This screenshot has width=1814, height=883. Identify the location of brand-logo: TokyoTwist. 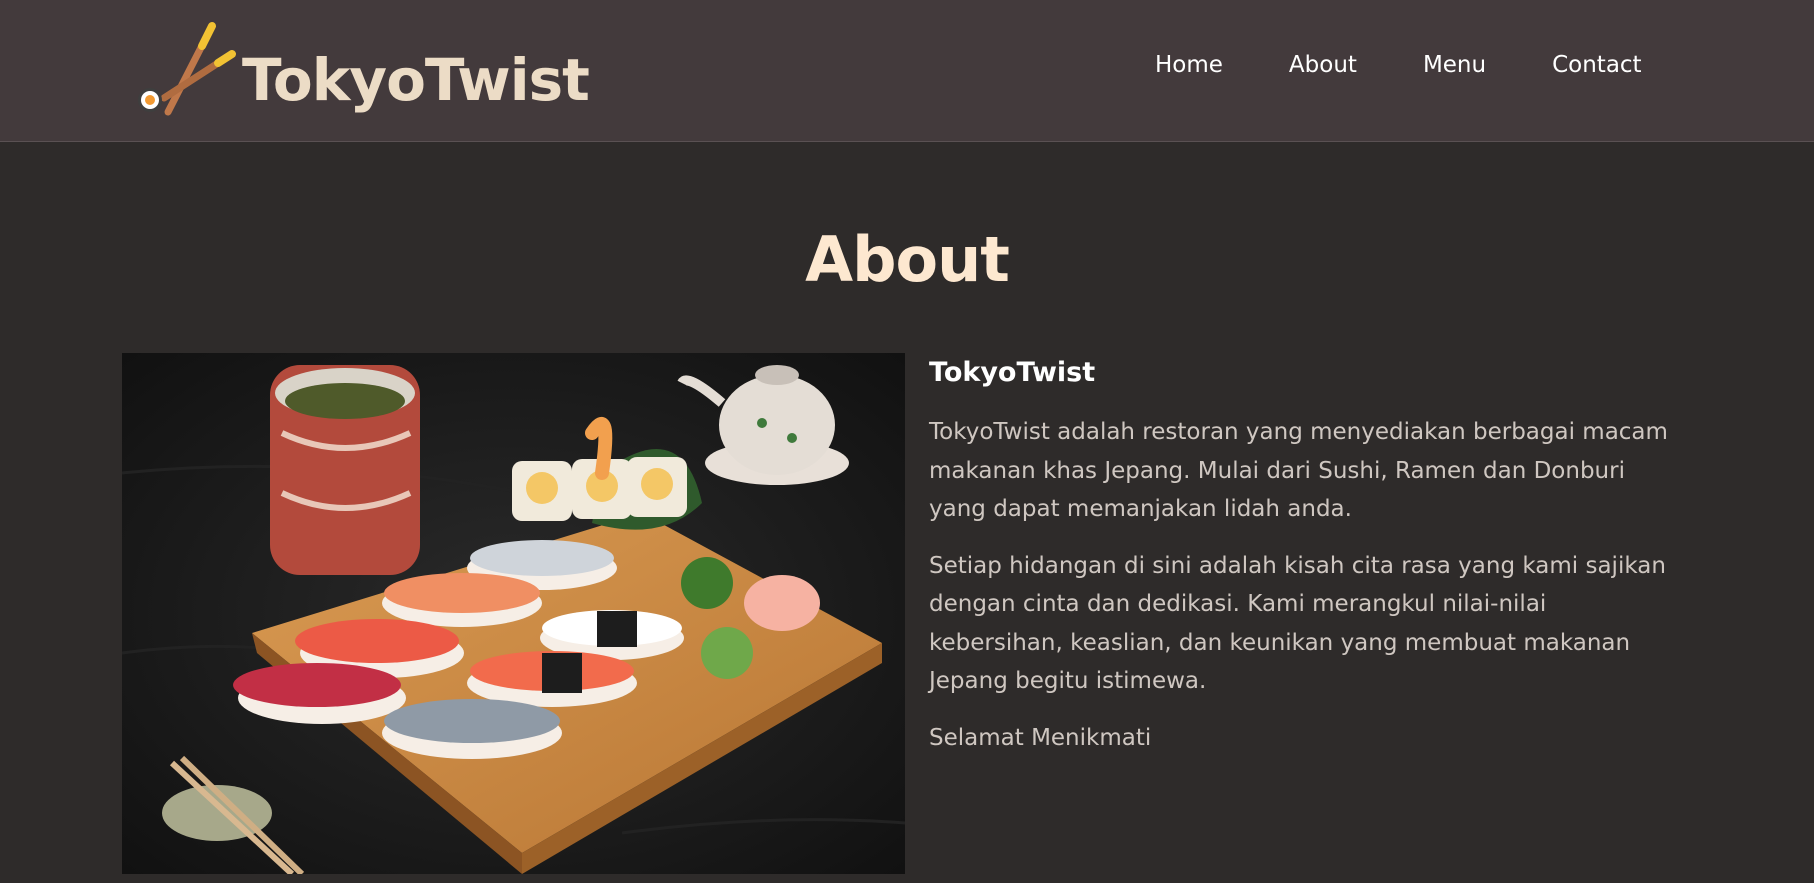
(363, 68).